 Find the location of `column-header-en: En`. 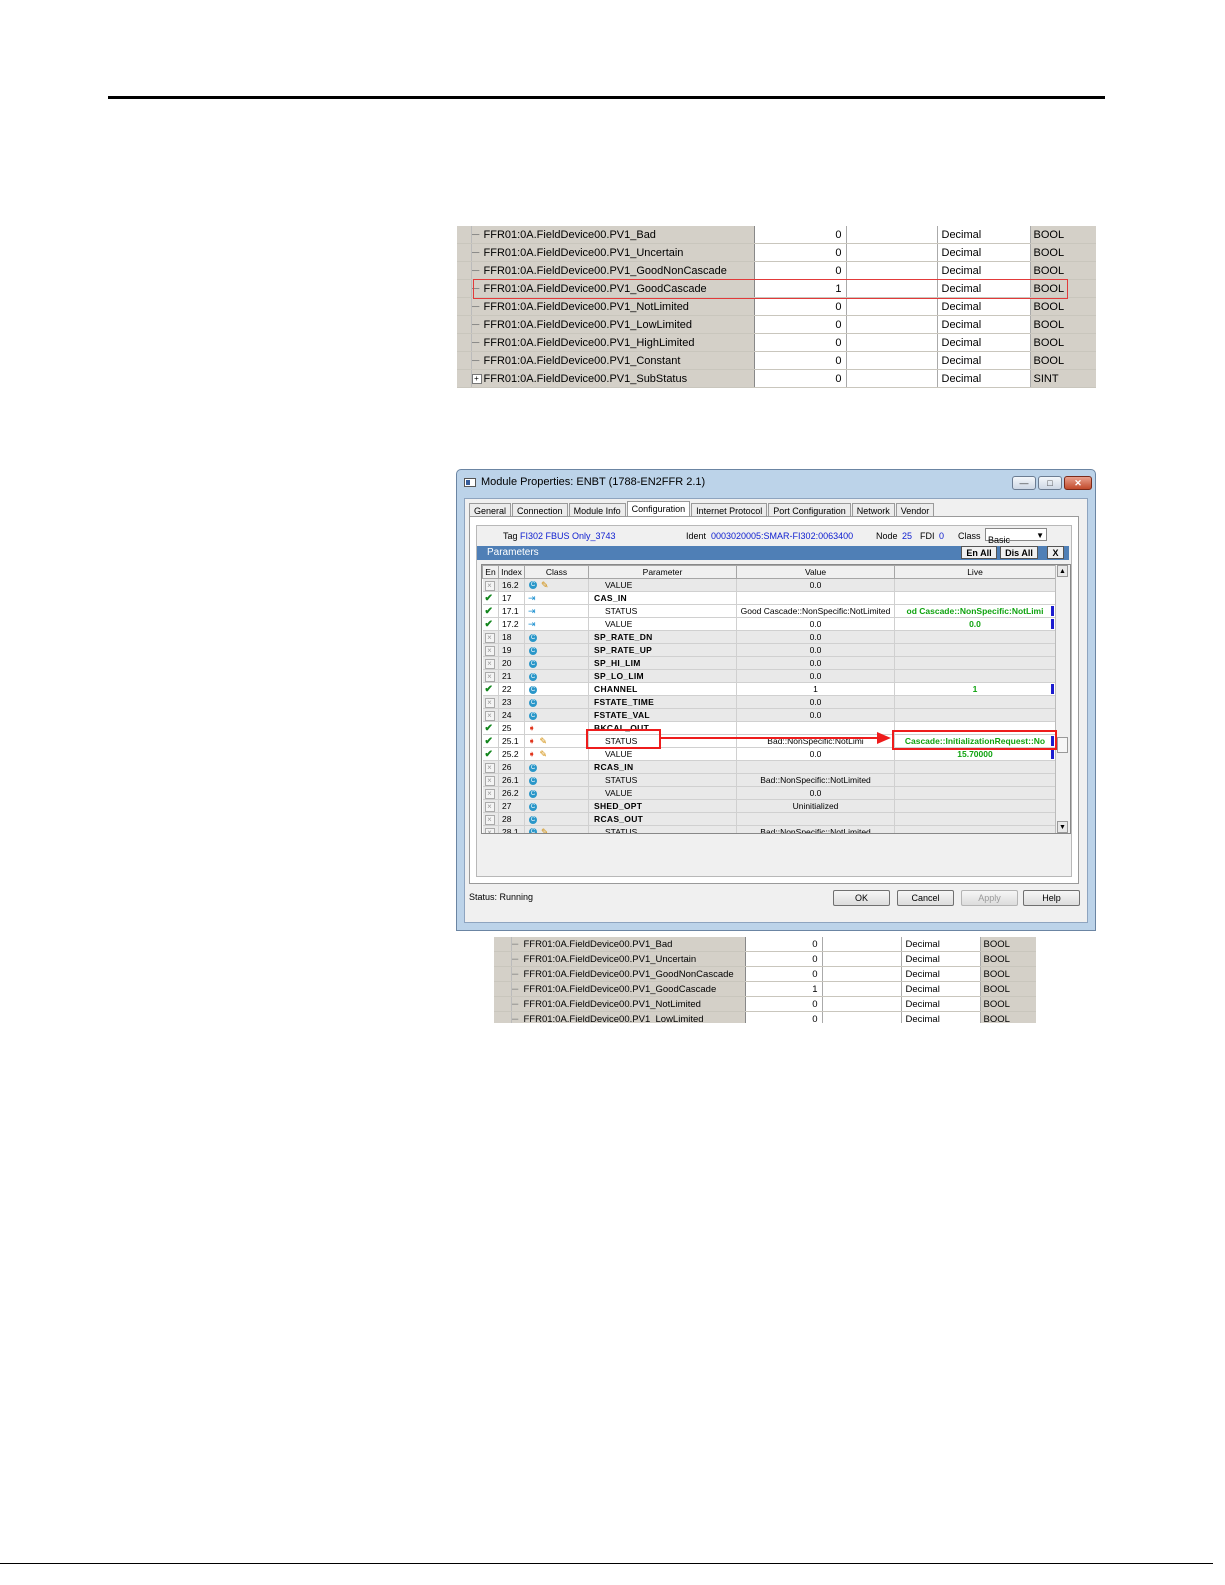

column-header-en: En is located at coordinates (490, 572).